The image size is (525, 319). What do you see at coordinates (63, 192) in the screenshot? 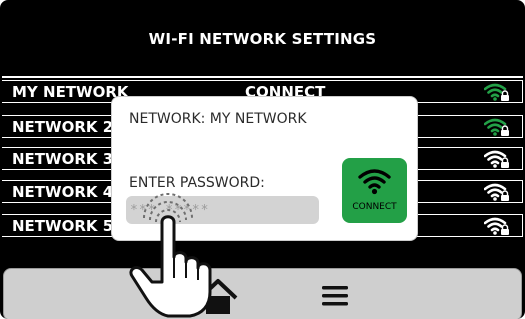
I see `network-name: NETWORK 4` at bounding box center [63, 192].